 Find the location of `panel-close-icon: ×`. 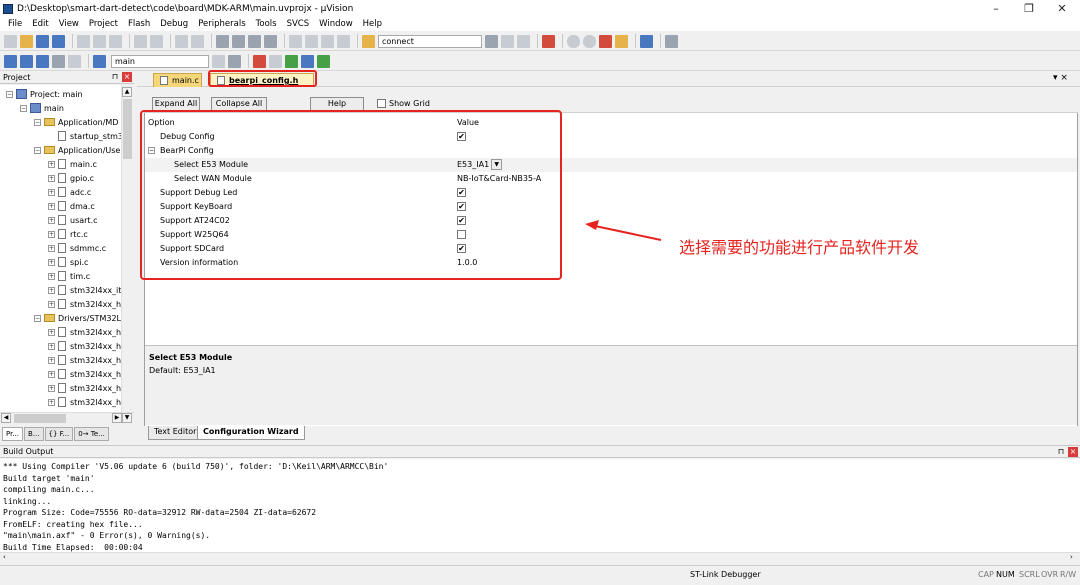

panel-close-icon: × is located at coordinates (127, 77).